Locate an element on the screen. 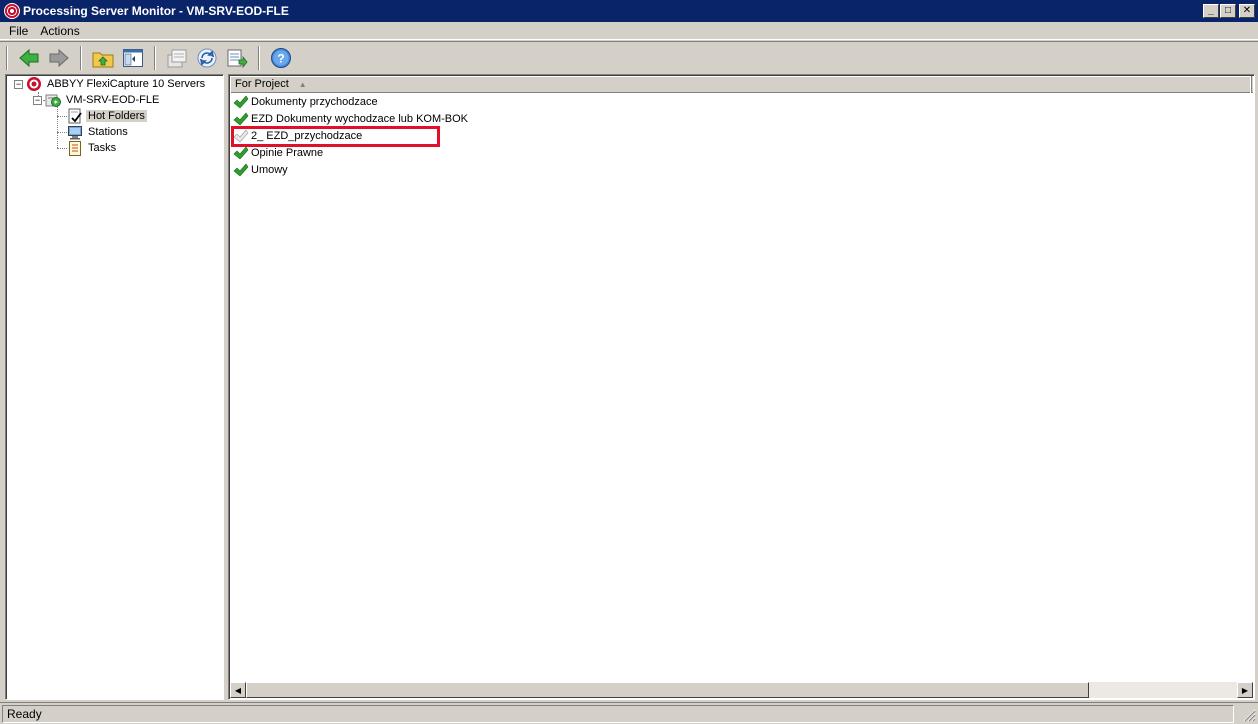  up-folder-button is located at coordinates (103, 58).